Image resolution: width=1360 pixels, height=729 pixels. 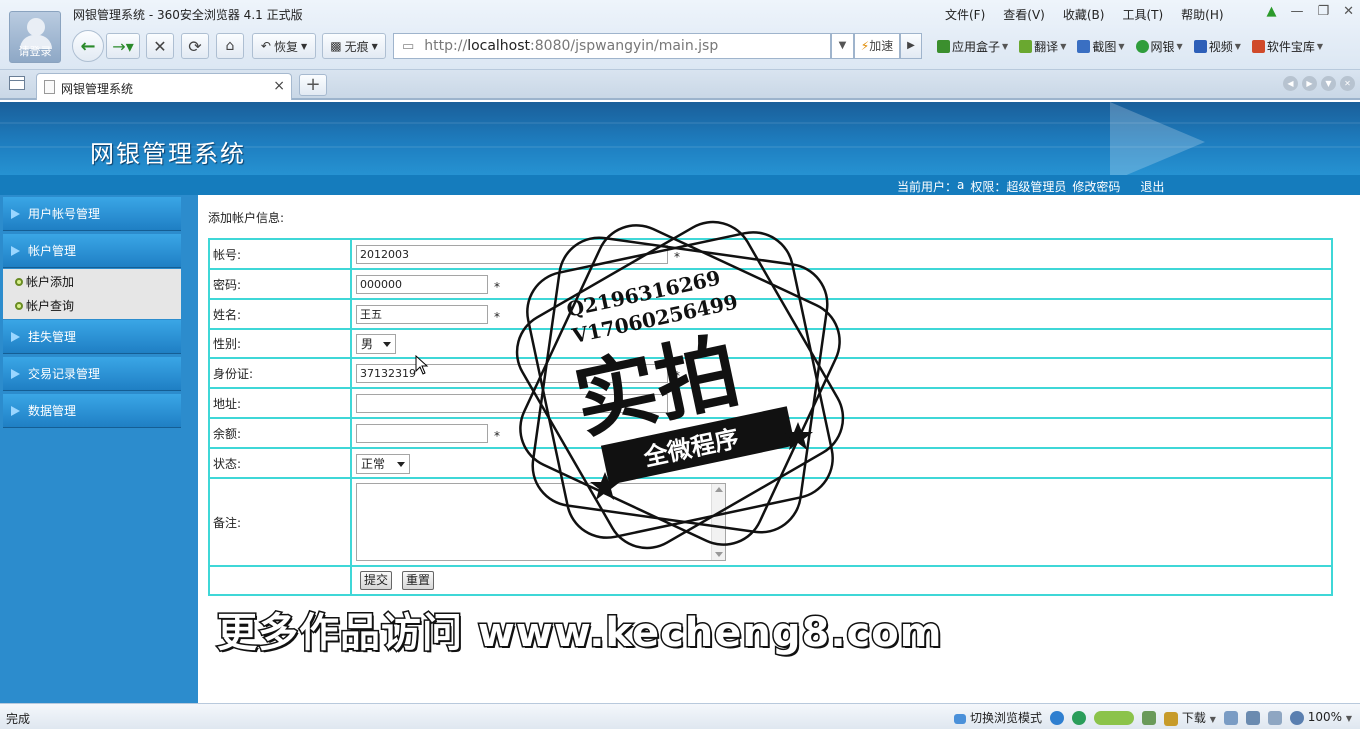 I want to click on home-button: ⌂, so click(x=230, y=46).